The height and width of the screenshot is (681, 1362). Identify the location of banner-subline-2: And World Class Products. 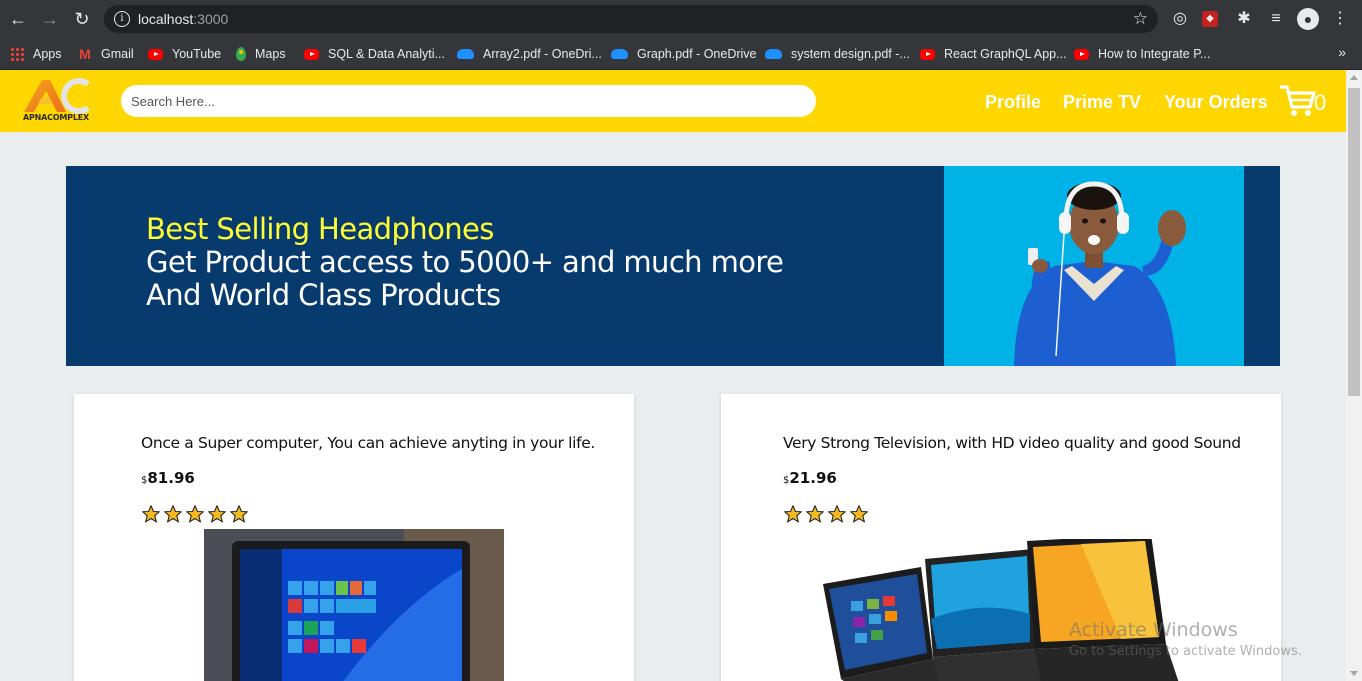
(323, 295).